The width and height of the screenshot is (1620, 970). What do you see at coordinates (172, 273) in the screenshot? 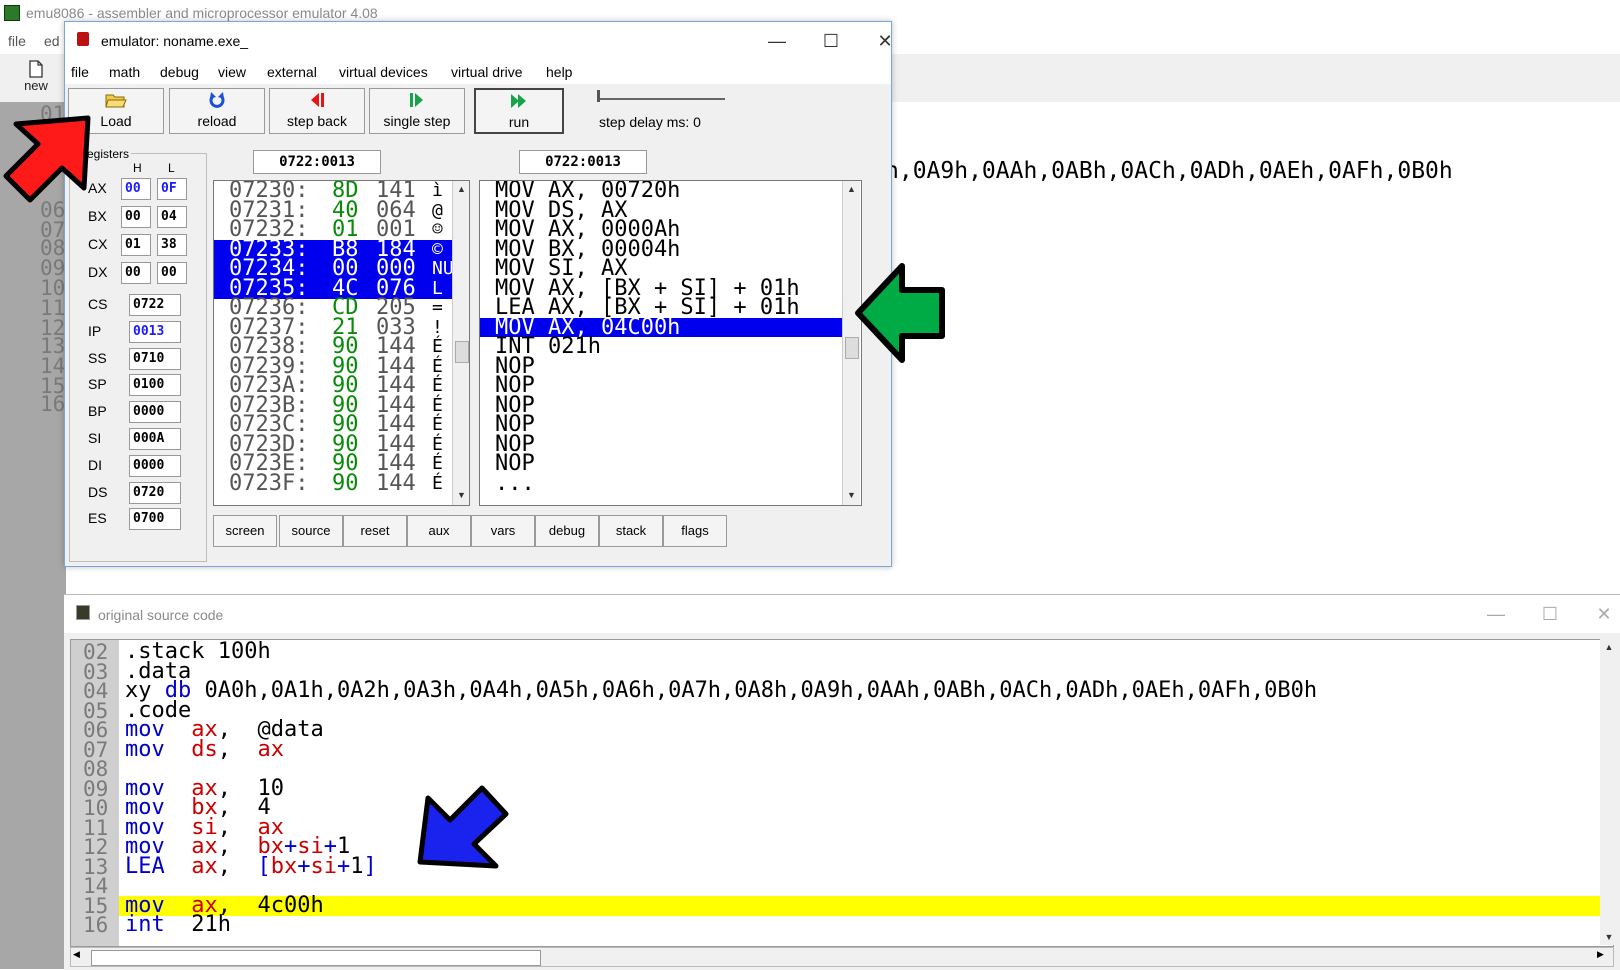
I see `register-dx-low: 00` at bounding box center [172, 273].